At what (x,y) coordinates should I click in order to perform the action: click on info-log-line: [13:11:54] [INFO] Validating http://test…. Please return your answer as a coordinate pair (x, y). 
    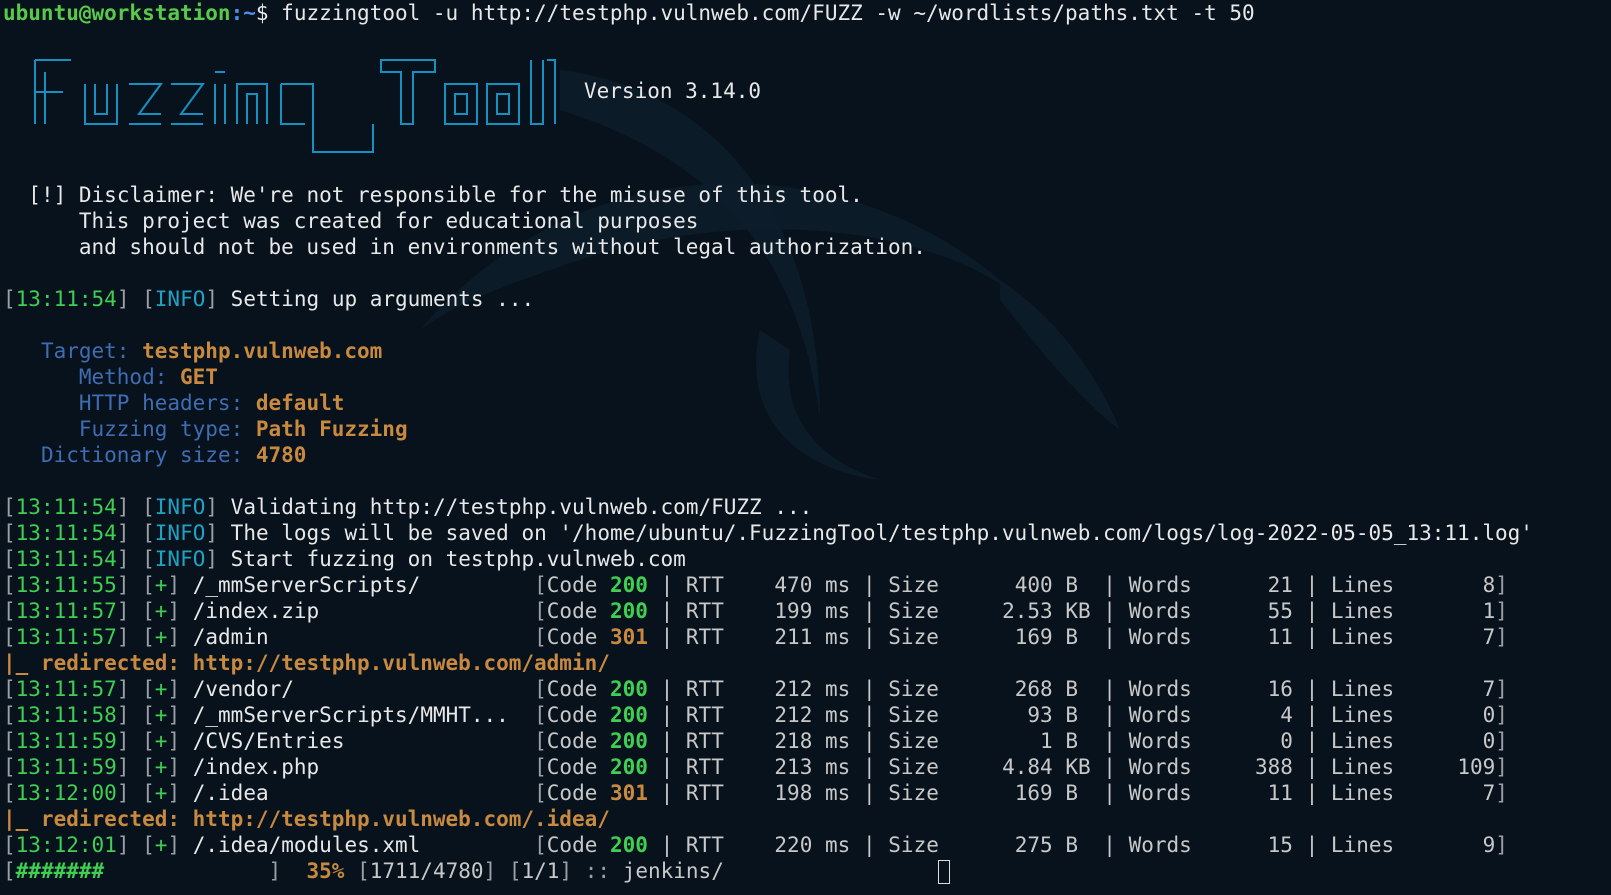
    Looking at the image, I should click on (408, 507).